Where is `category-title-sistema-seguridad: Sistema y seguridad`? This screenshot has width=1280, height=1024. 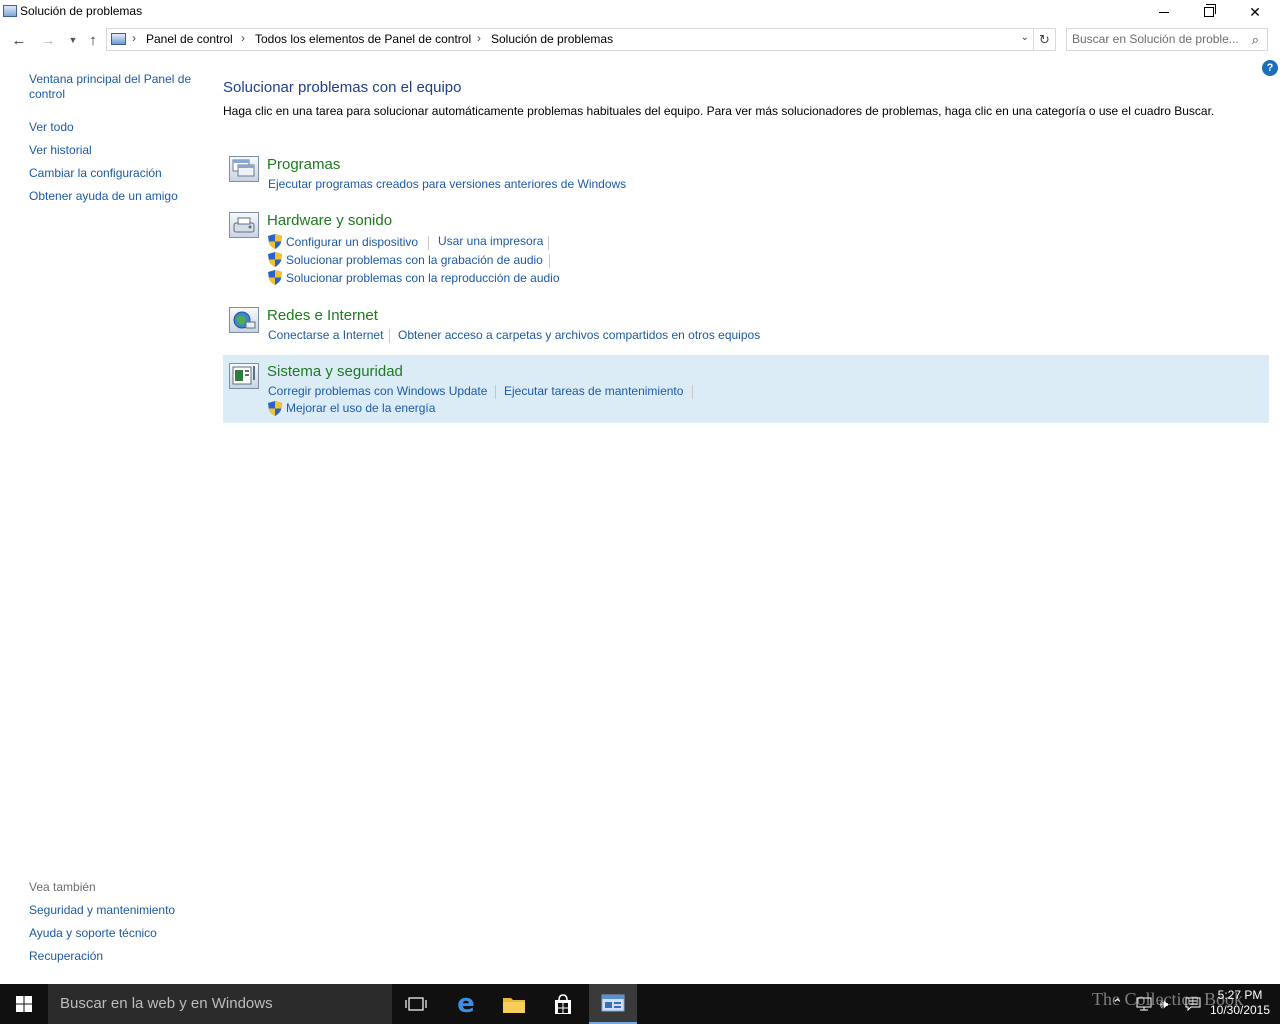 category-title-sistema-seguridad: Sistema y seguridad is located at coordinates (335, 371).